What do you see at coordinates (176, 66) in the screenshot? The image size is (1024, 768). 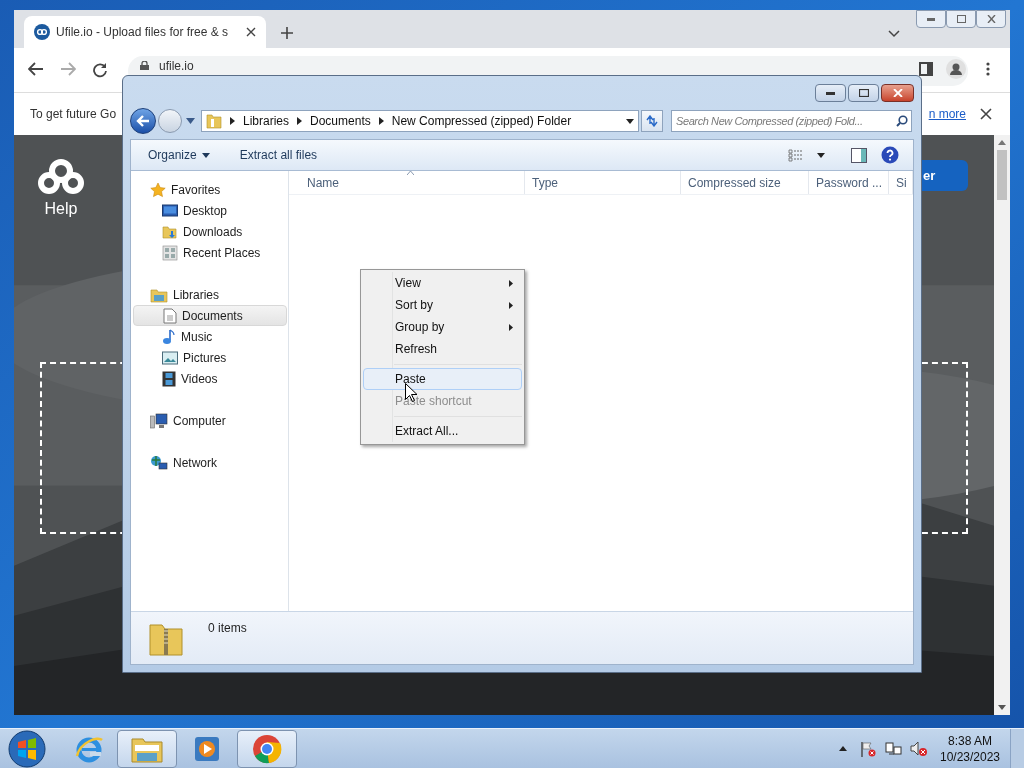 I see `address-text: ufile.io` at bounding box center [176, 66].